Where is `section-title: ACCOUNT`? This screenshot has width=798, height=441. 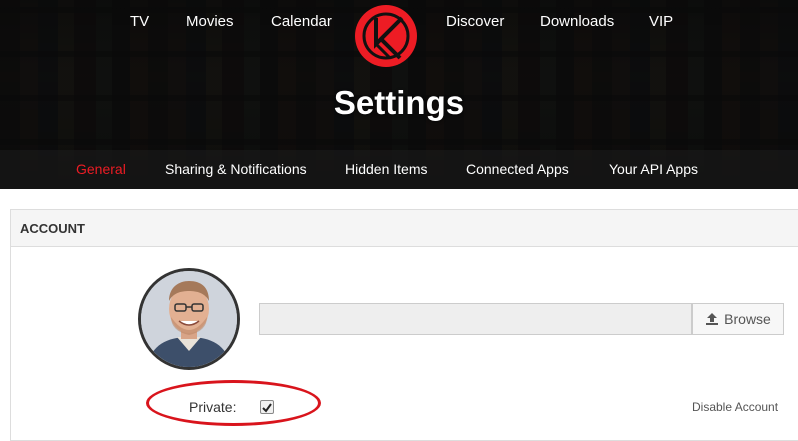
section-title: ACCOUNT is located at coordinates (52, 228).